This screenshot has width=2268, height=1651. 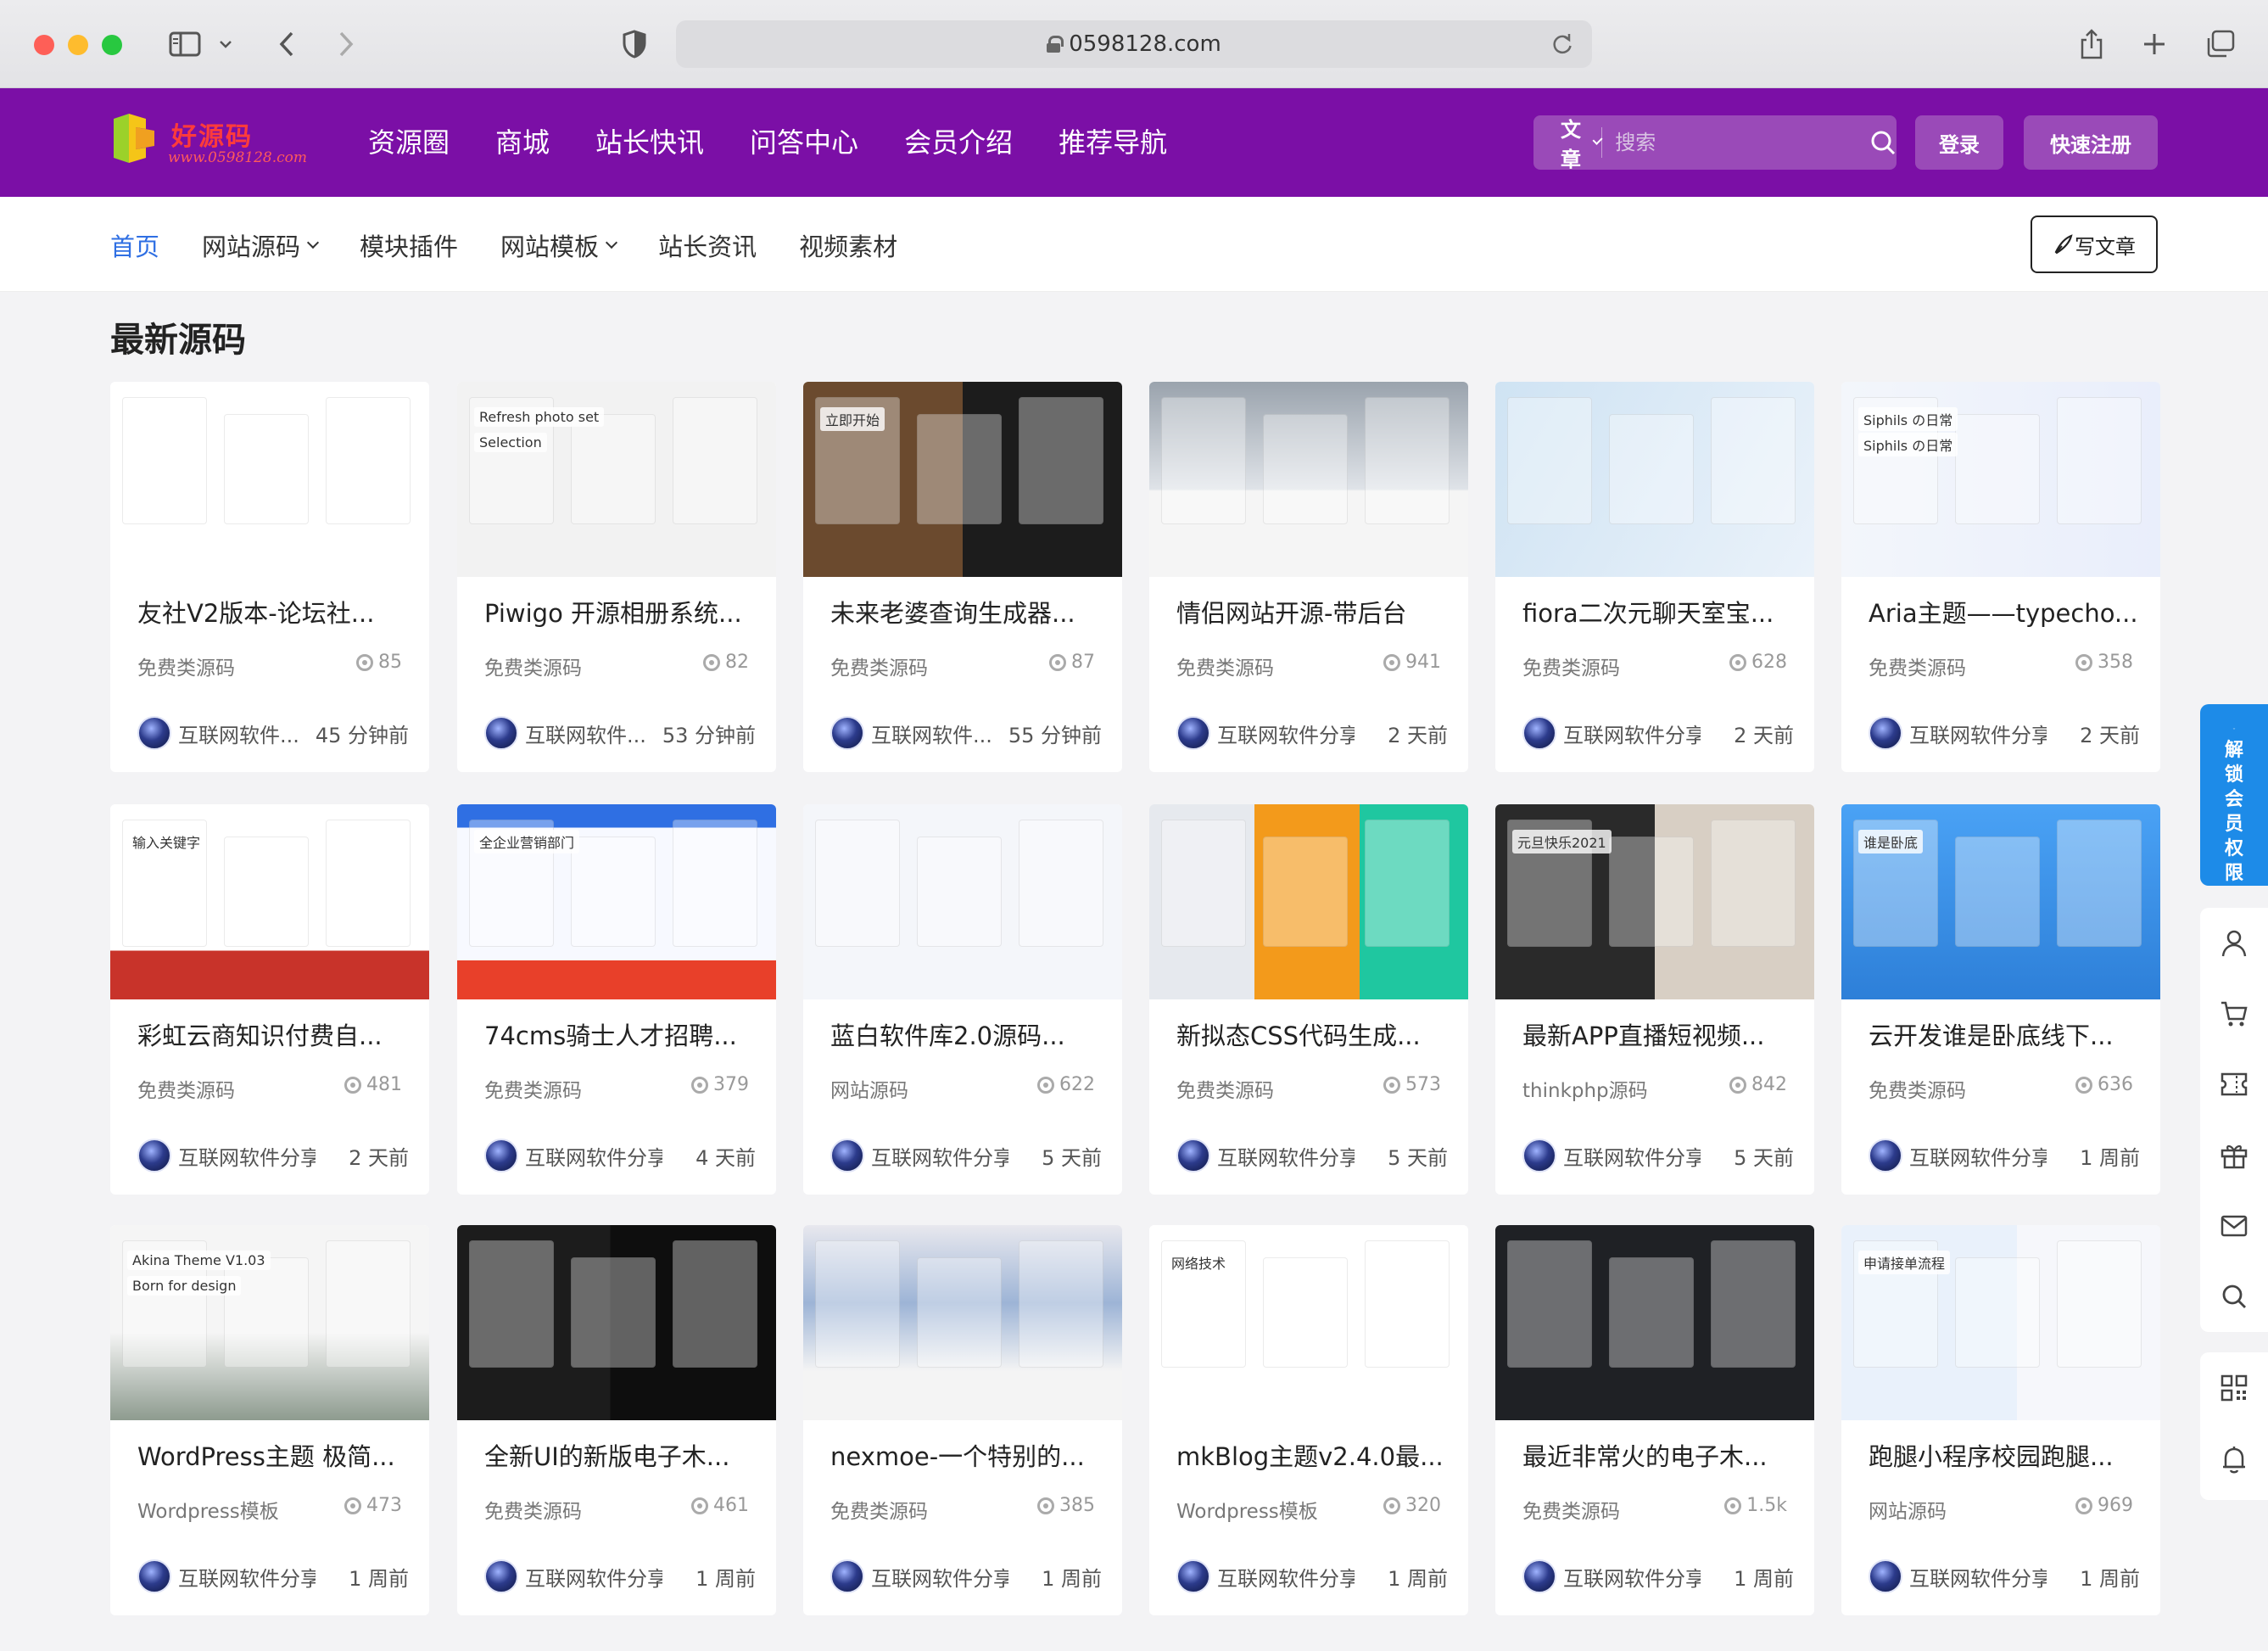 I want to click on card-thumbnail: 元旦快乐2021, so click(x=1654, y=902).